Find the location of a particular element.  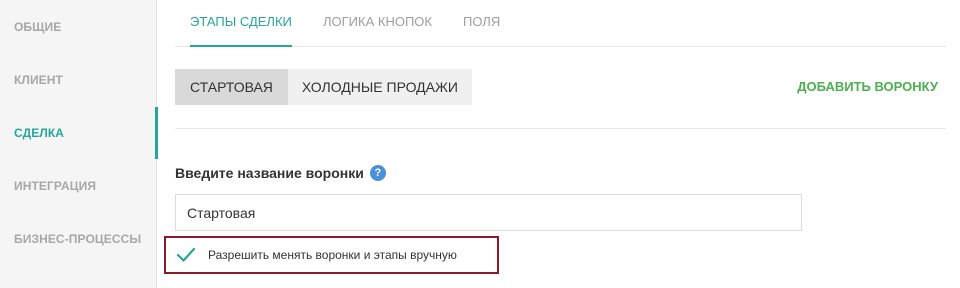

sidebar-item-deal: СДЕЛКА is located at coordinates (79, 133).